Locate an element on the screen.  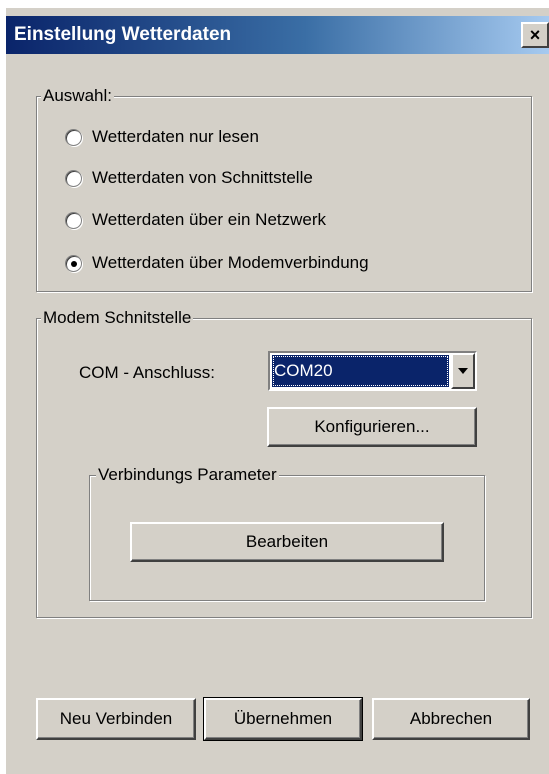
modem-legend: Modem Schnitstelle is located at coordinates (117, 318).